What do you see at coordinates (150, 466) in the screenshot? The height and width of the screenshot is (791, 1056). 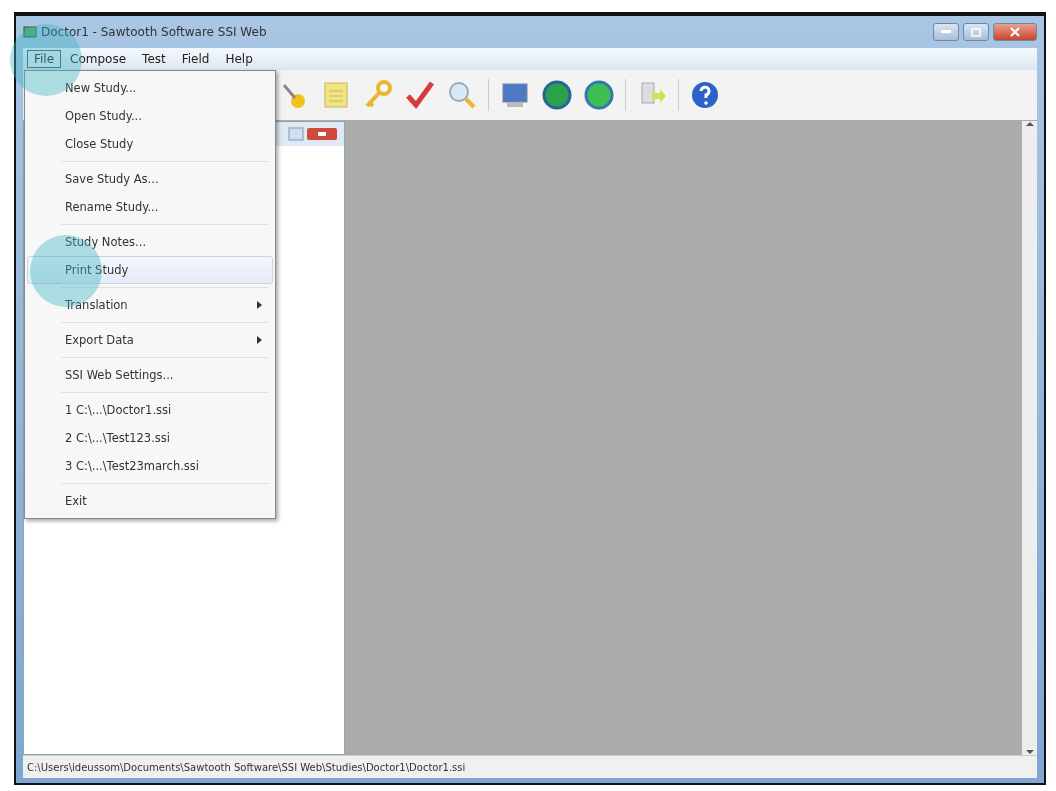 I see `menu-entry: 3 C:\...\Test23march.ssi` at bounding box center [150, 466].